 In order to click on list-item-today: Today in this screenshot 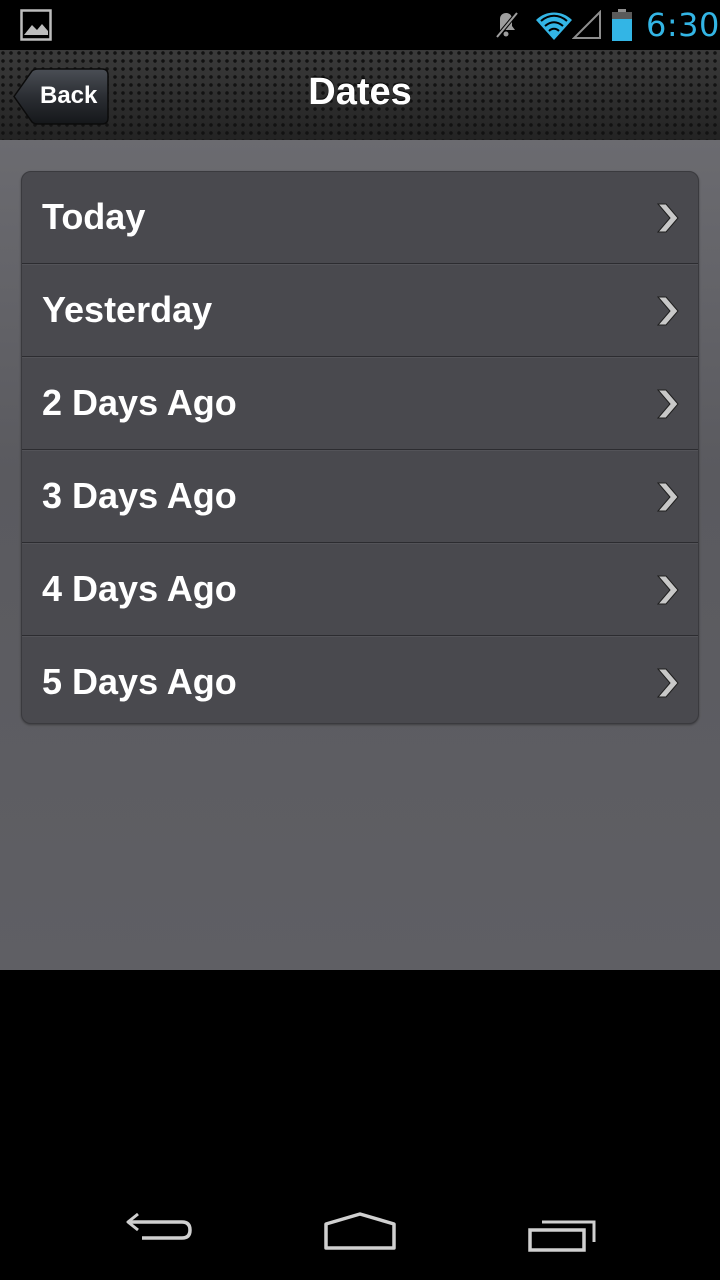, I will do `click(360, 218)`.